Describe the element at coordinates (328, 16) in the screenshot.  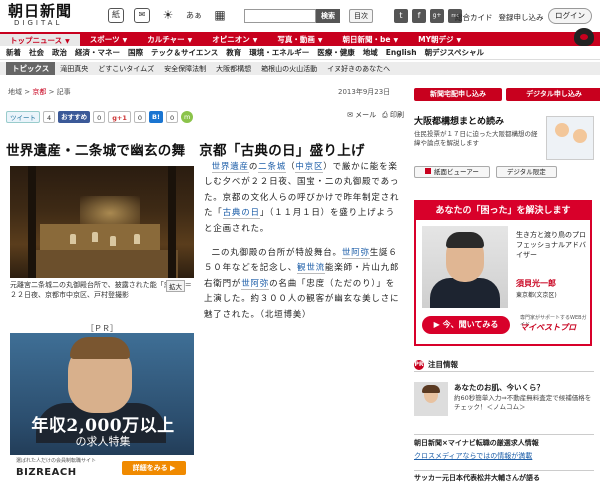
I see `search-button: 検索` at that location.